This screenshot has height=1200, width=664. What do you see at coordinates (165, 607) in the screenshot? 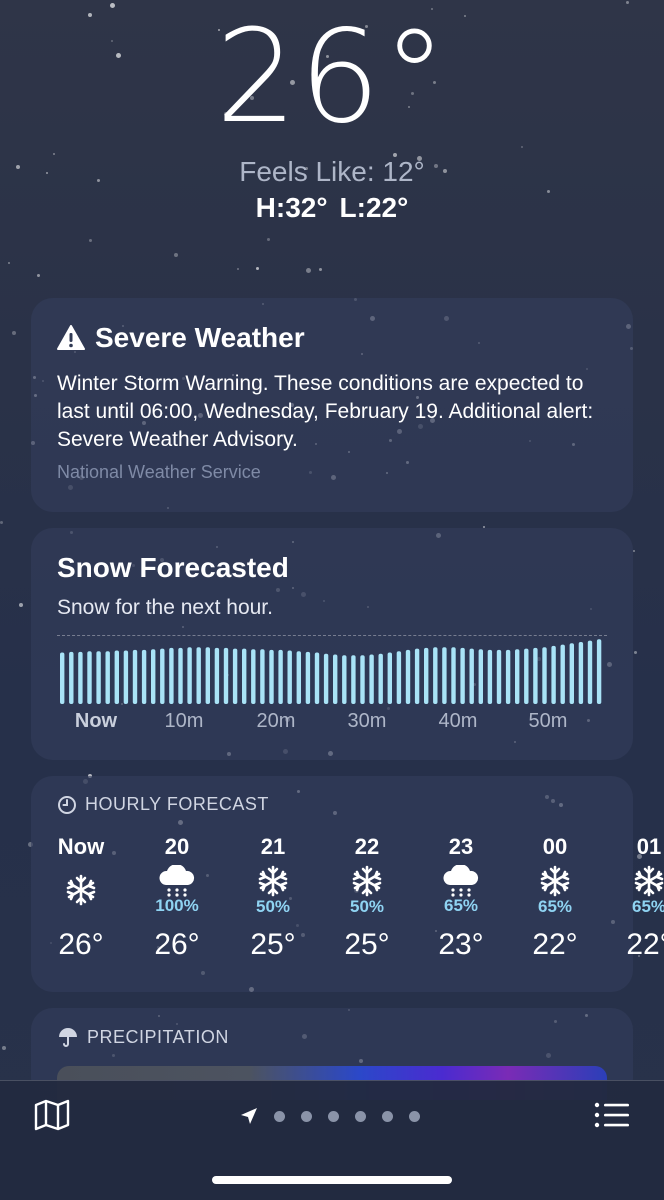
I see `snow-forecast-subtitle: Snow for the next hour.` at bounding box center [165, 607].